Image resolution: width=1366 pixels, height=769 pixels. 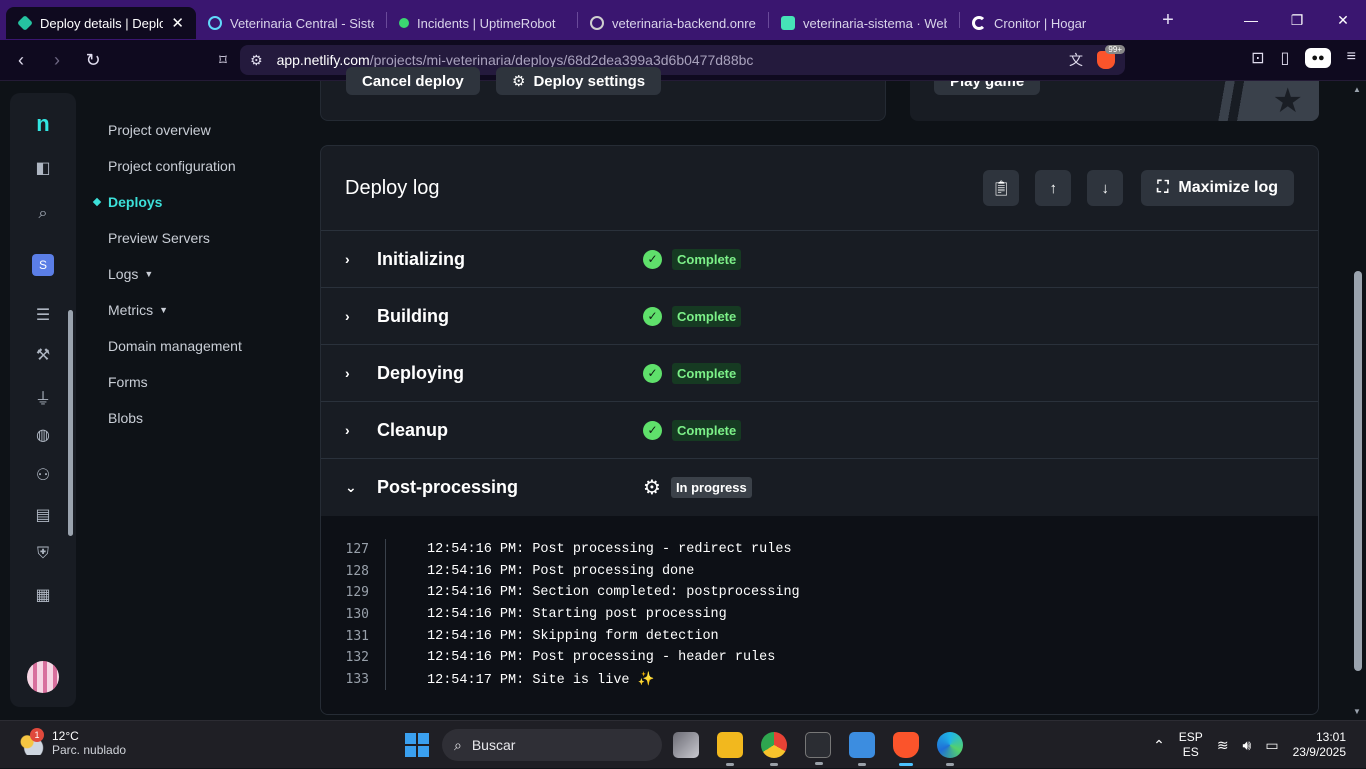 I want to click on file-explorer-icon, so click(x=730, y=749).